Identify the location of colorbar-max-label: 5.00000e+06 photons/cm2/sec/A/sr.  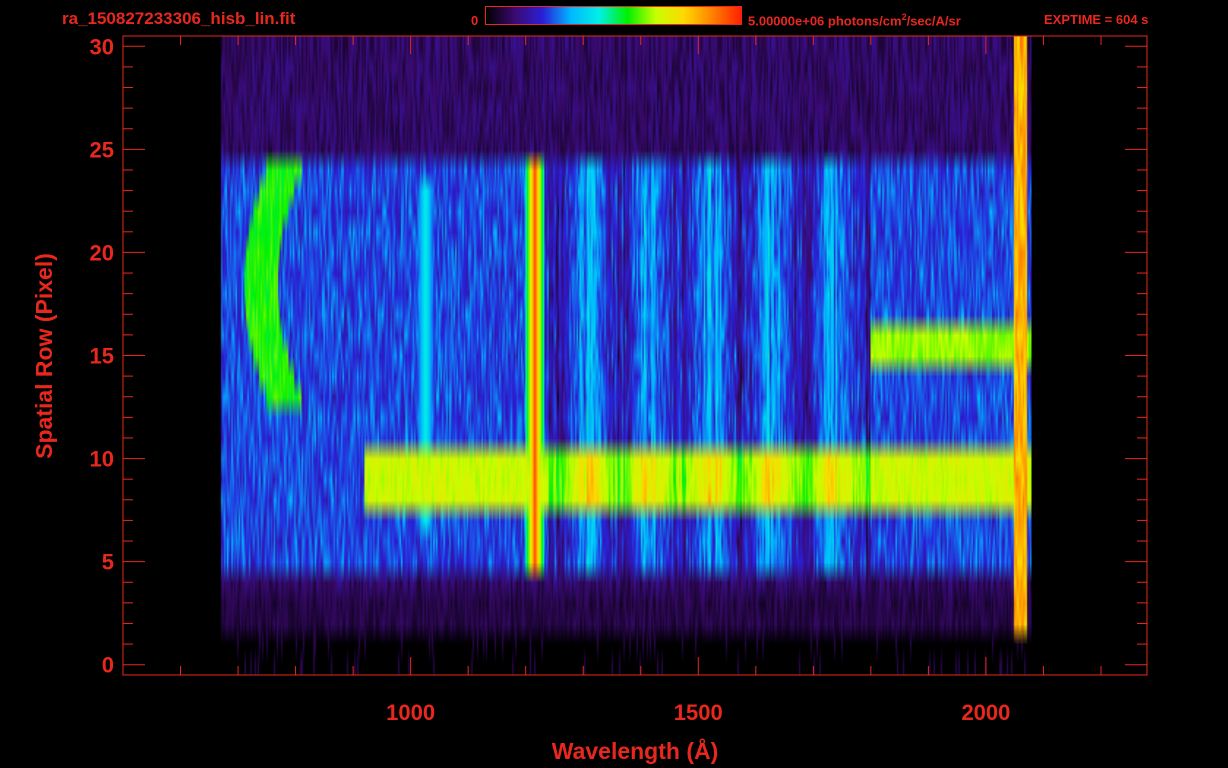
(854, 20).